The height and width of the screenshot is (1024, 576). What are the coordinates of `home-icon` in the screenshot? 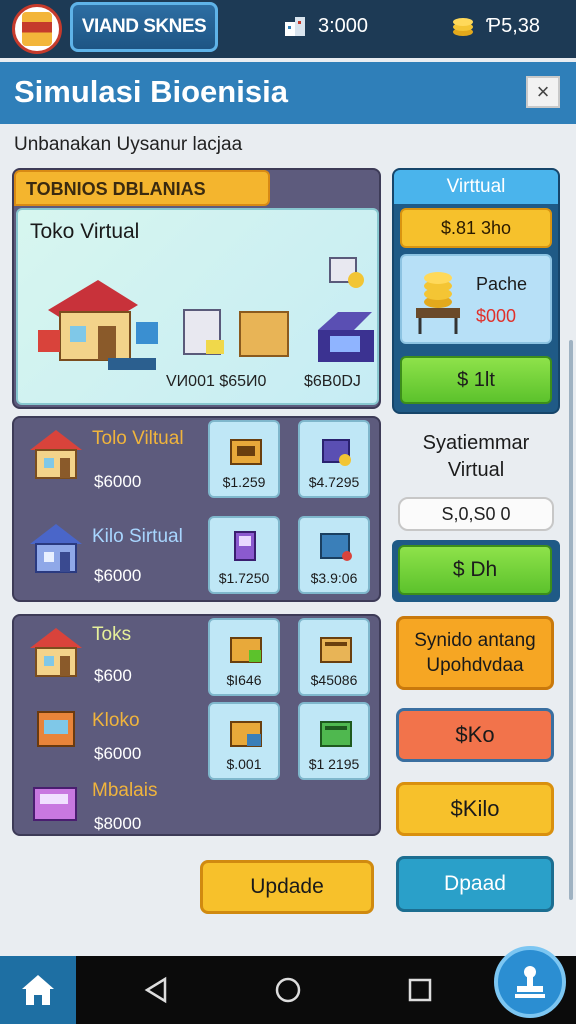 It's located at (38, 990).